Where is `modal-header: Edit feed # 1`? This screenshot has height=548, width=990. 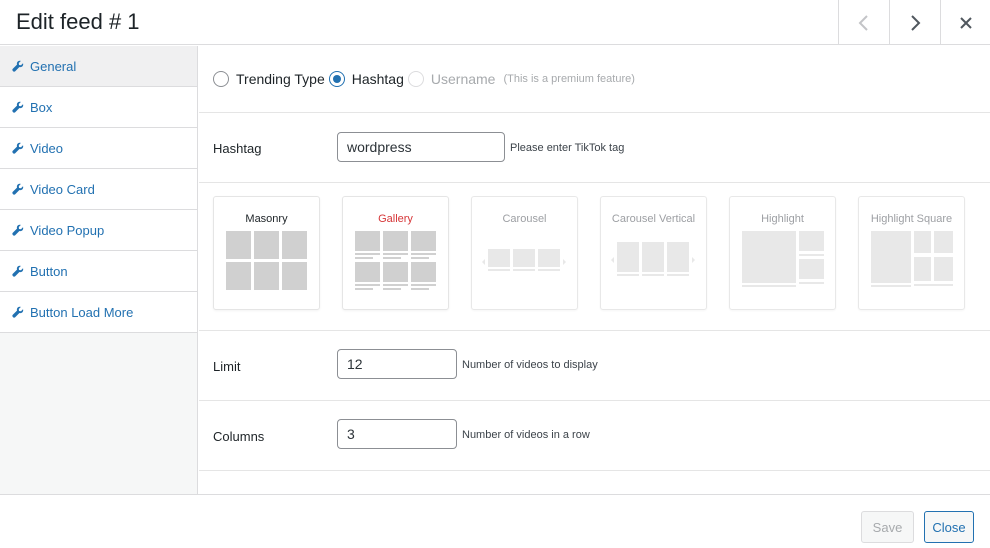 modal-header: Edit feed # 1 is located at coordinates (495, 22).